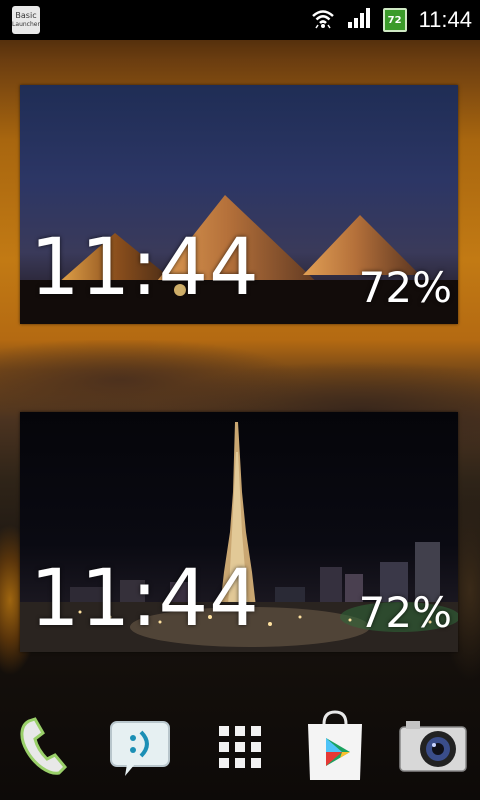 This screenshot has height=800, width=480. I want to click on battery-icon: 72, so click(394, 20).